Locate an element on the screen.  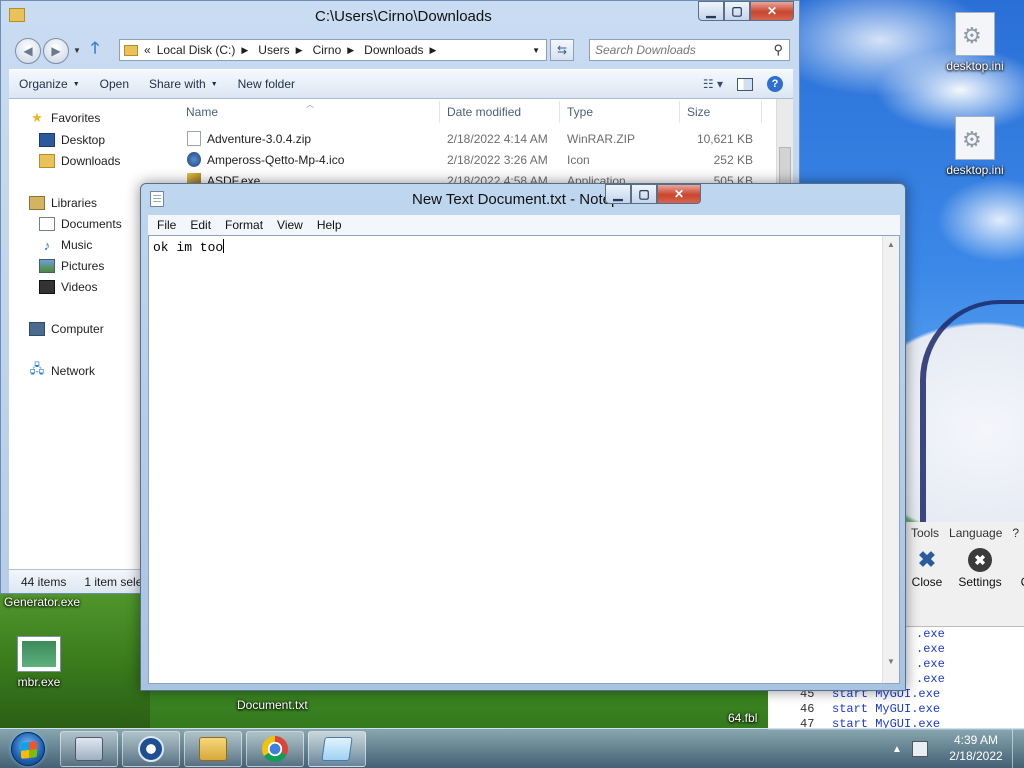
settings-gear-icon: ✖ is located at coordinates (980, 560).